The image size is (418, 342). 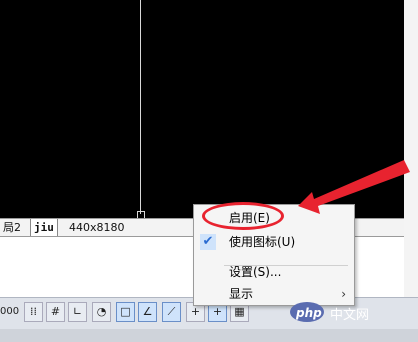 I want to click on watermark-logo-text: php, so click(x=309, y=313).